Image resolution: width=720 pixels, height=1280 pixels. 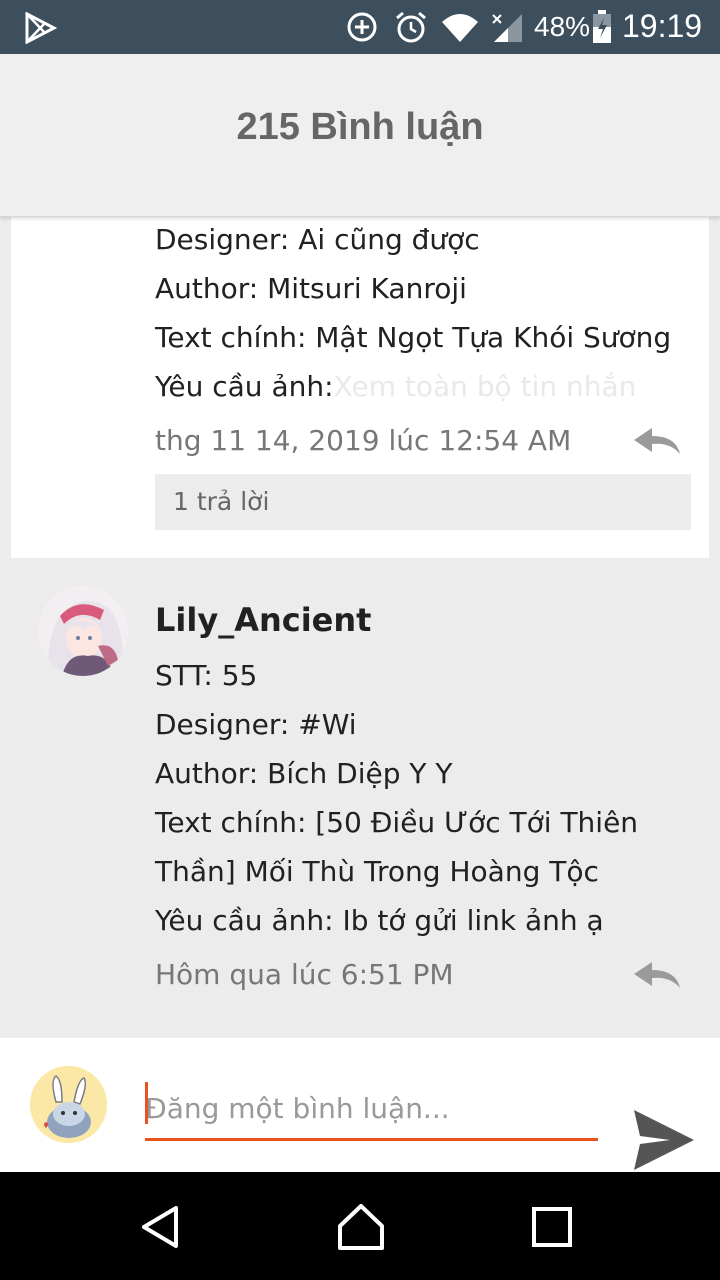 I want to click on comment-line: Designer: #Wi, so click(x=256, y=724).